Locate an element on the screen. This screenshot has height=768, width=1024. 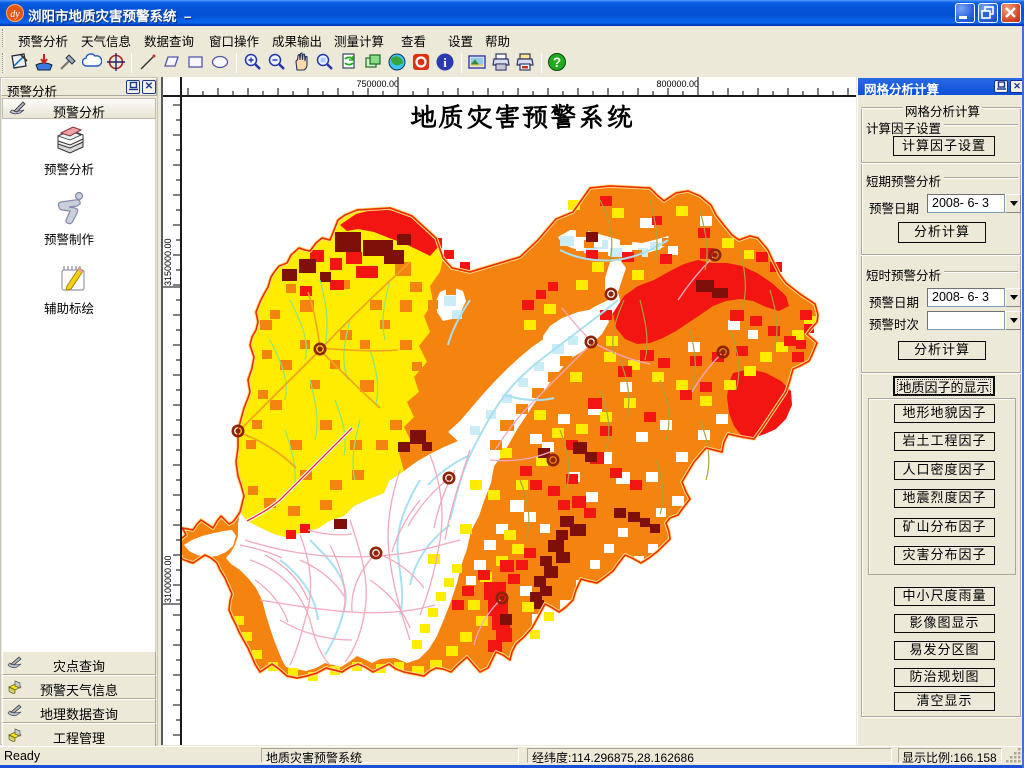
svg-text: 800000.00 is located at coordinates (677, 84).